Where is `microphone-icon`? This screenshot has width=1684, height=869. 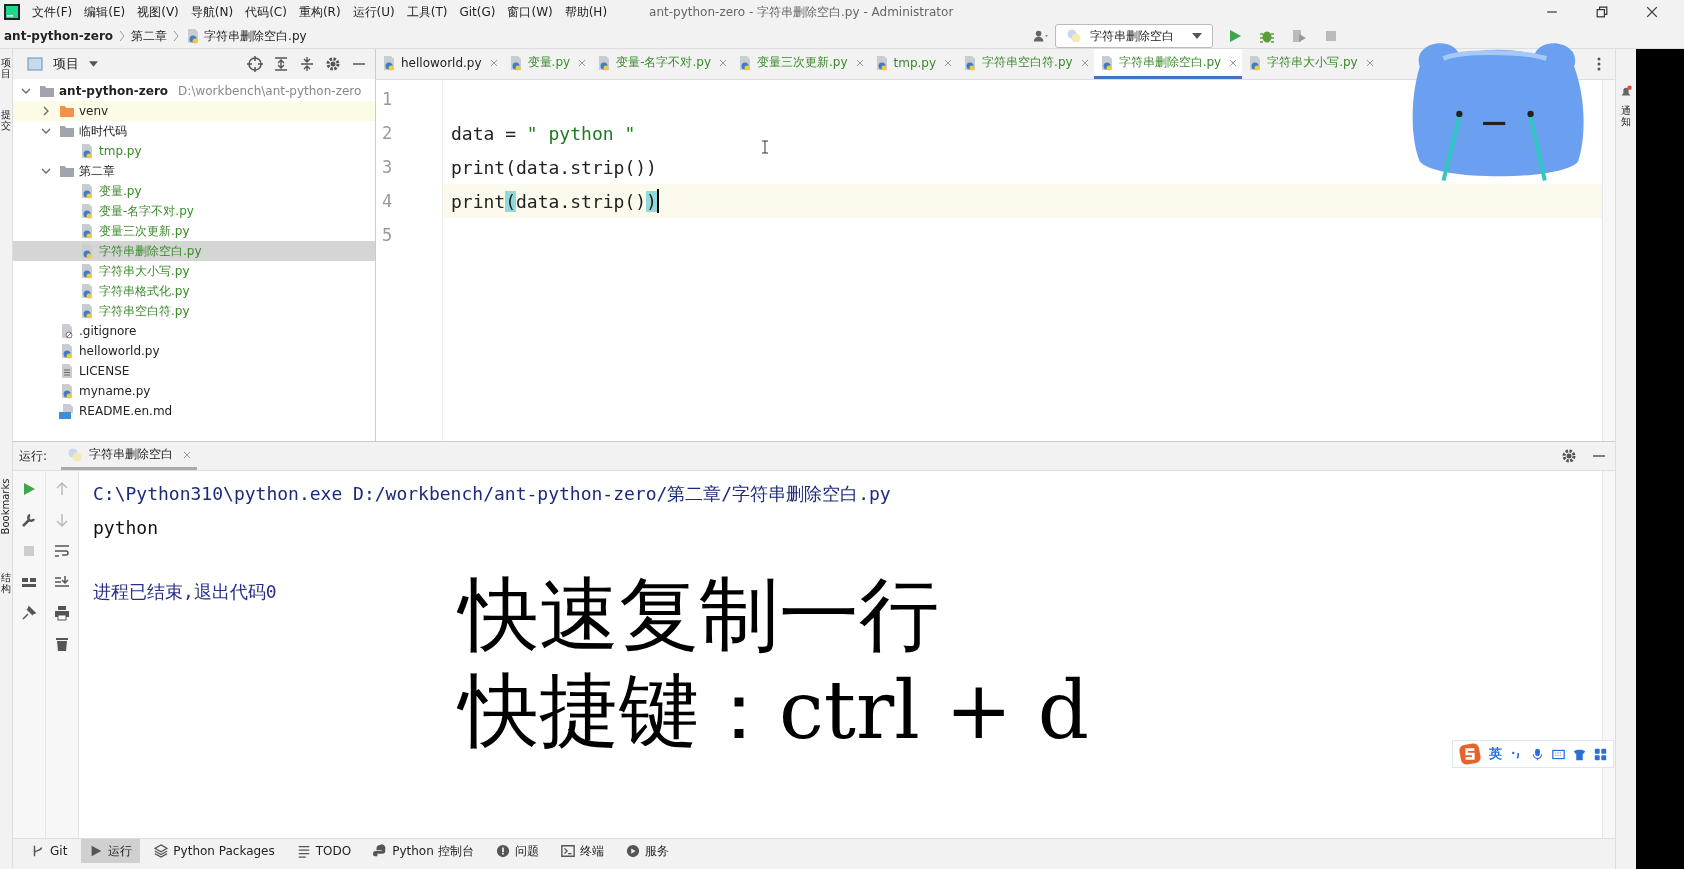 microphone-icon is located at coordinates (1537, 754).